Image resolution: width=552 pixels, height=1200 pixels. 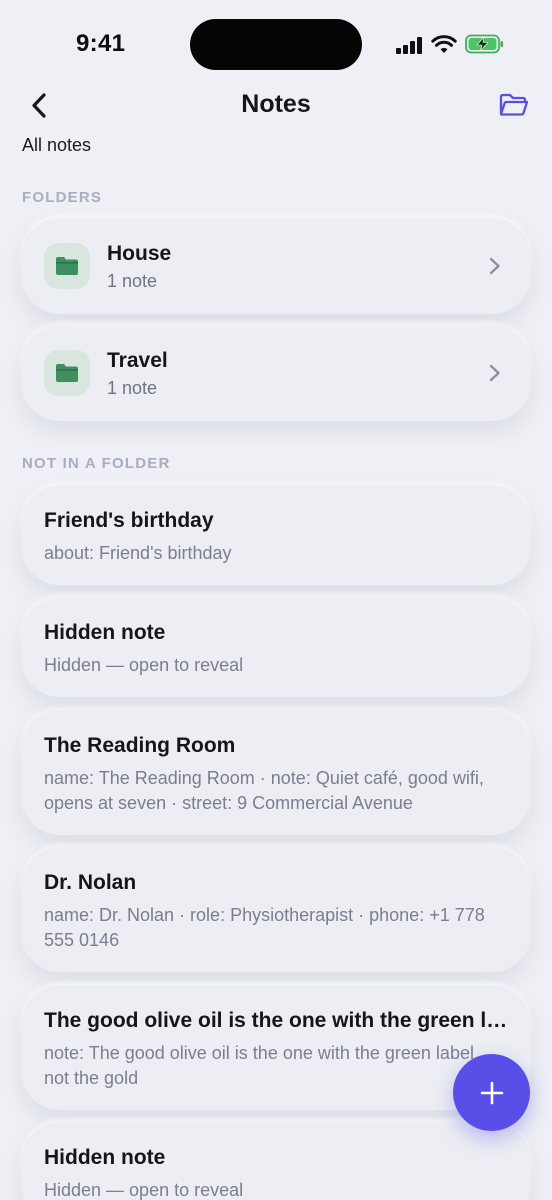 What do you see at coordinates (140, 745) in the screenshot?
I see `note-title: The Reading Room` at bounding box center [140, 745].